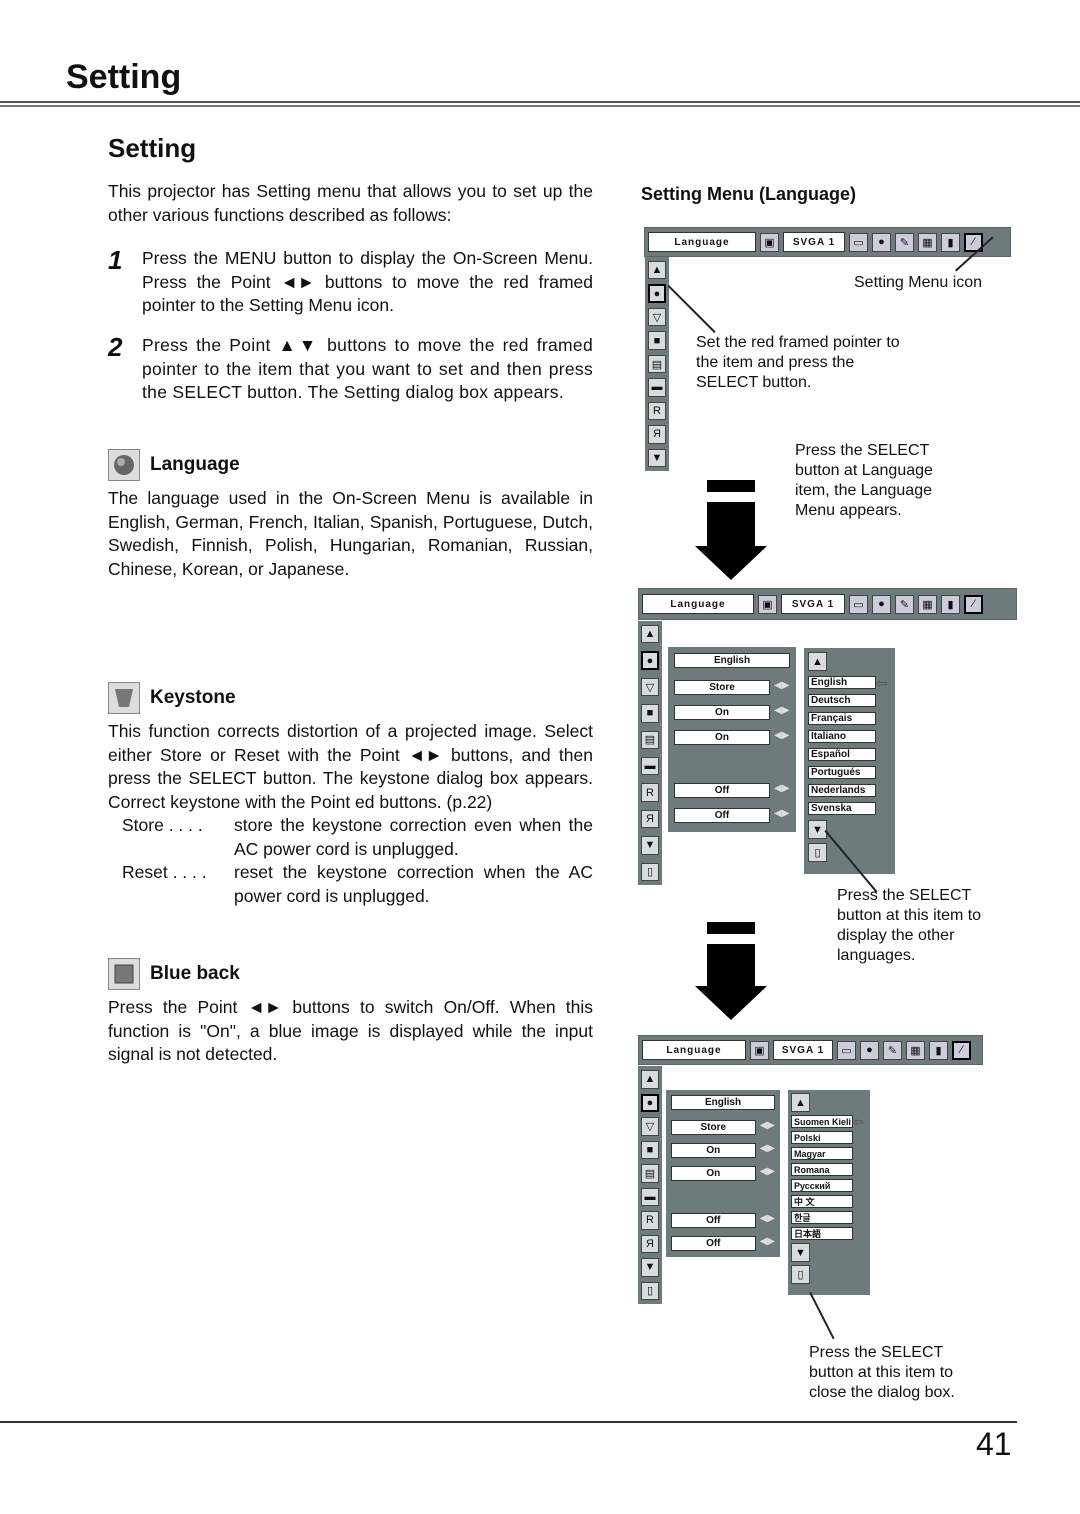 The width and height of the screenshot is (1080, 1514). Describe the element at coordinates (842, 754) in the screenshot. I see `language-option: Español` at that location.